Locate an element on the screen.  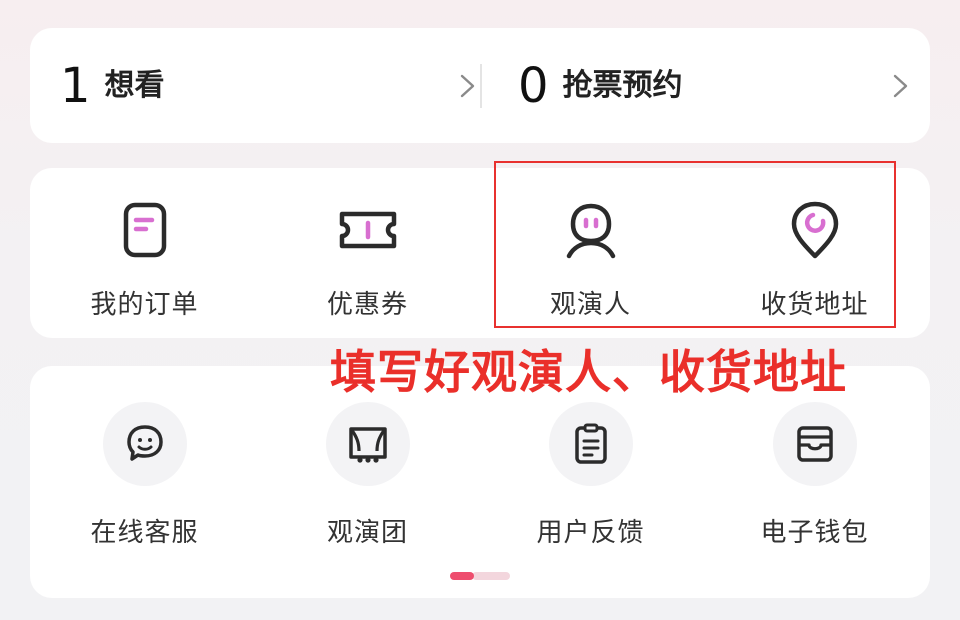
divider is located at coordinates (481, 86).